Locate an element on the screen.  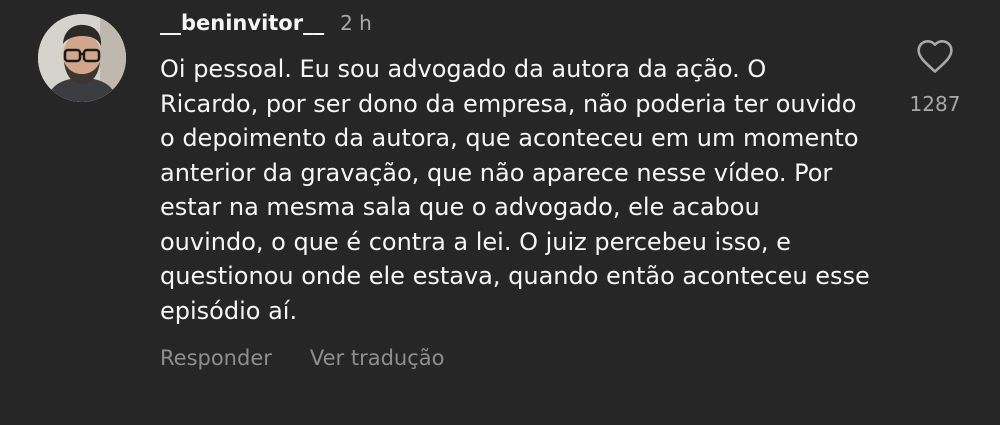
username: __beninvitor__ is located at coordinates (242, 23).